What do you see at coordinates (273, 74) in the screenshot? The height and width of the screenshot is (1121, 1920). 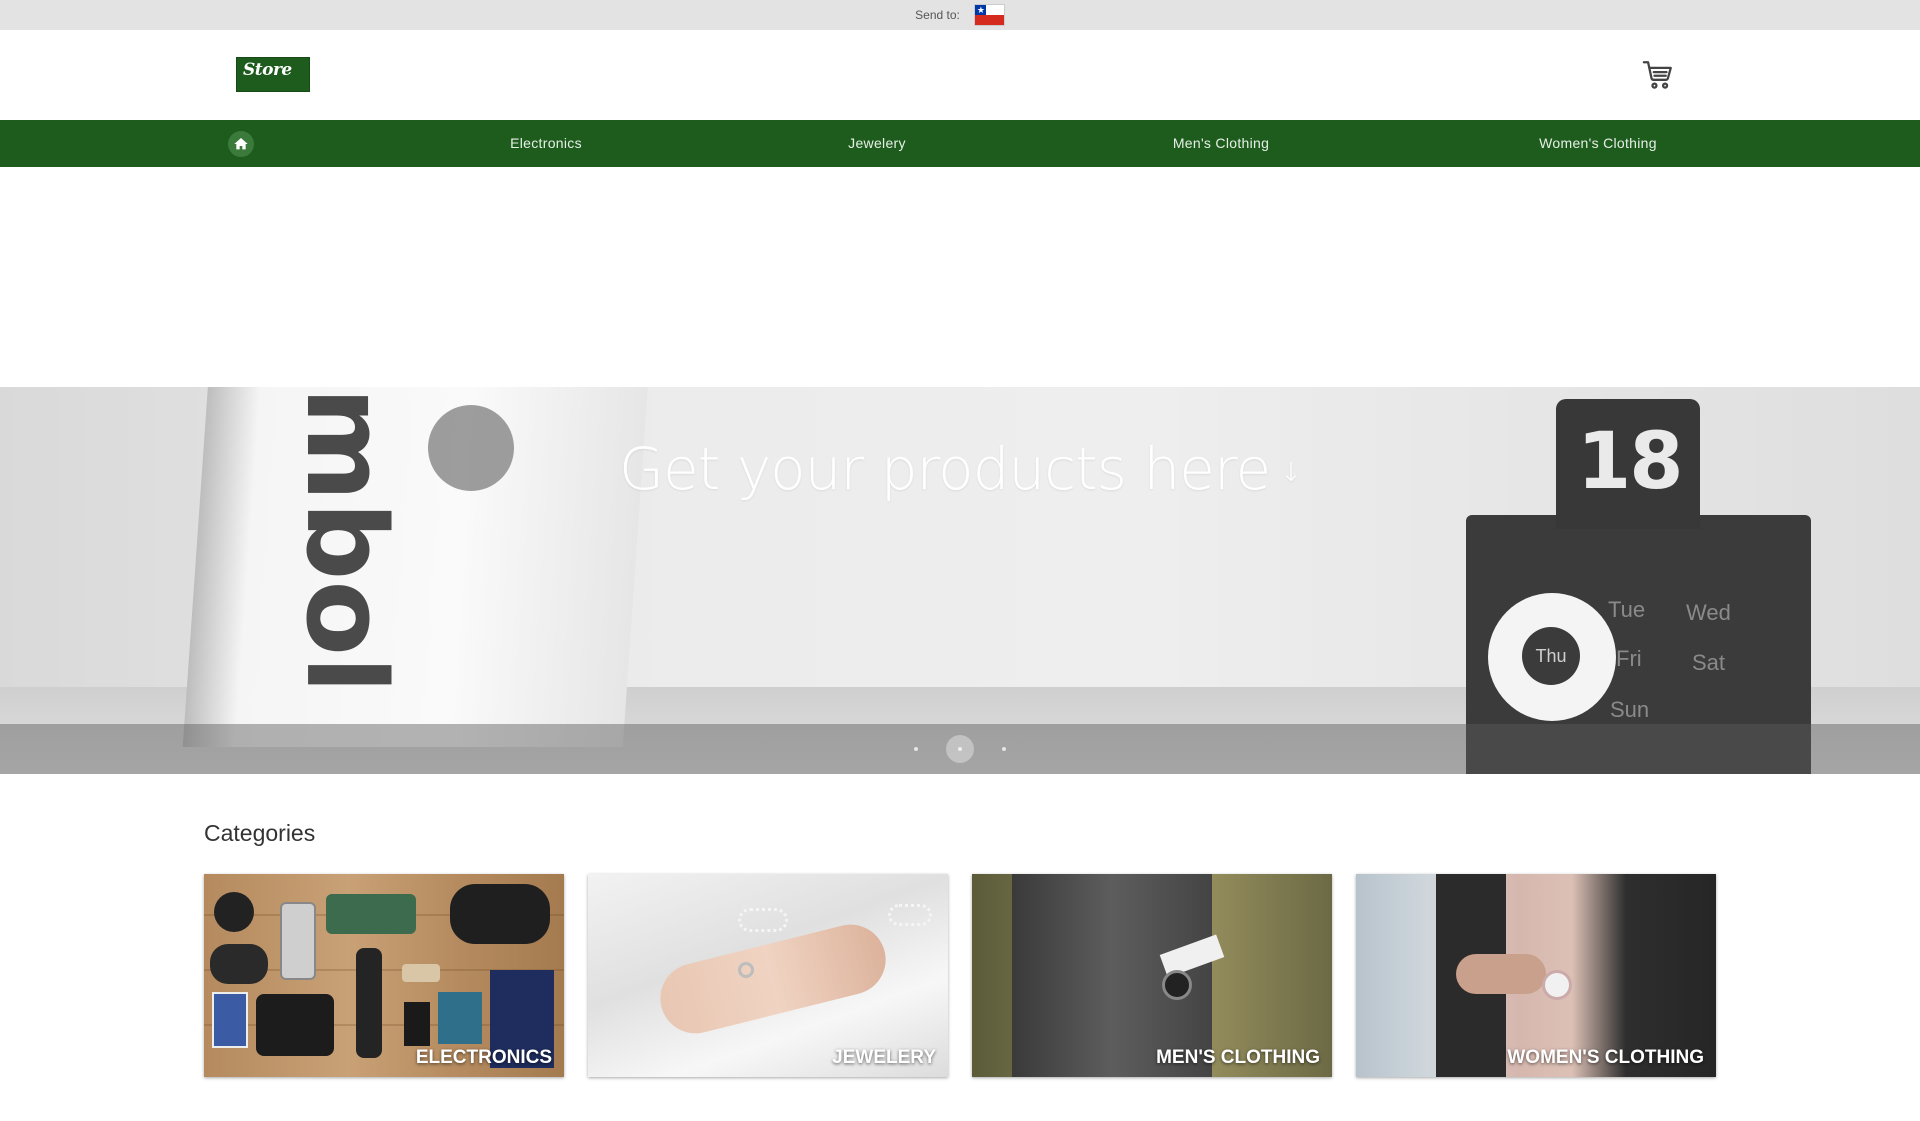 I see `store-logo: Store` at bounding box center [273, 74].